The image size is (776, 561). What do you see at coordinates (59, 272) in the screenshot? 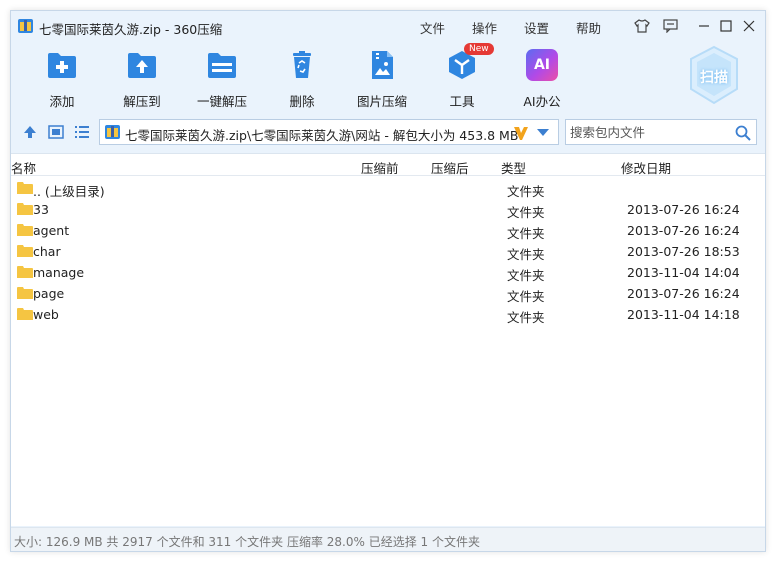
I see `row-name: manage` at bounding box center [59, 272].